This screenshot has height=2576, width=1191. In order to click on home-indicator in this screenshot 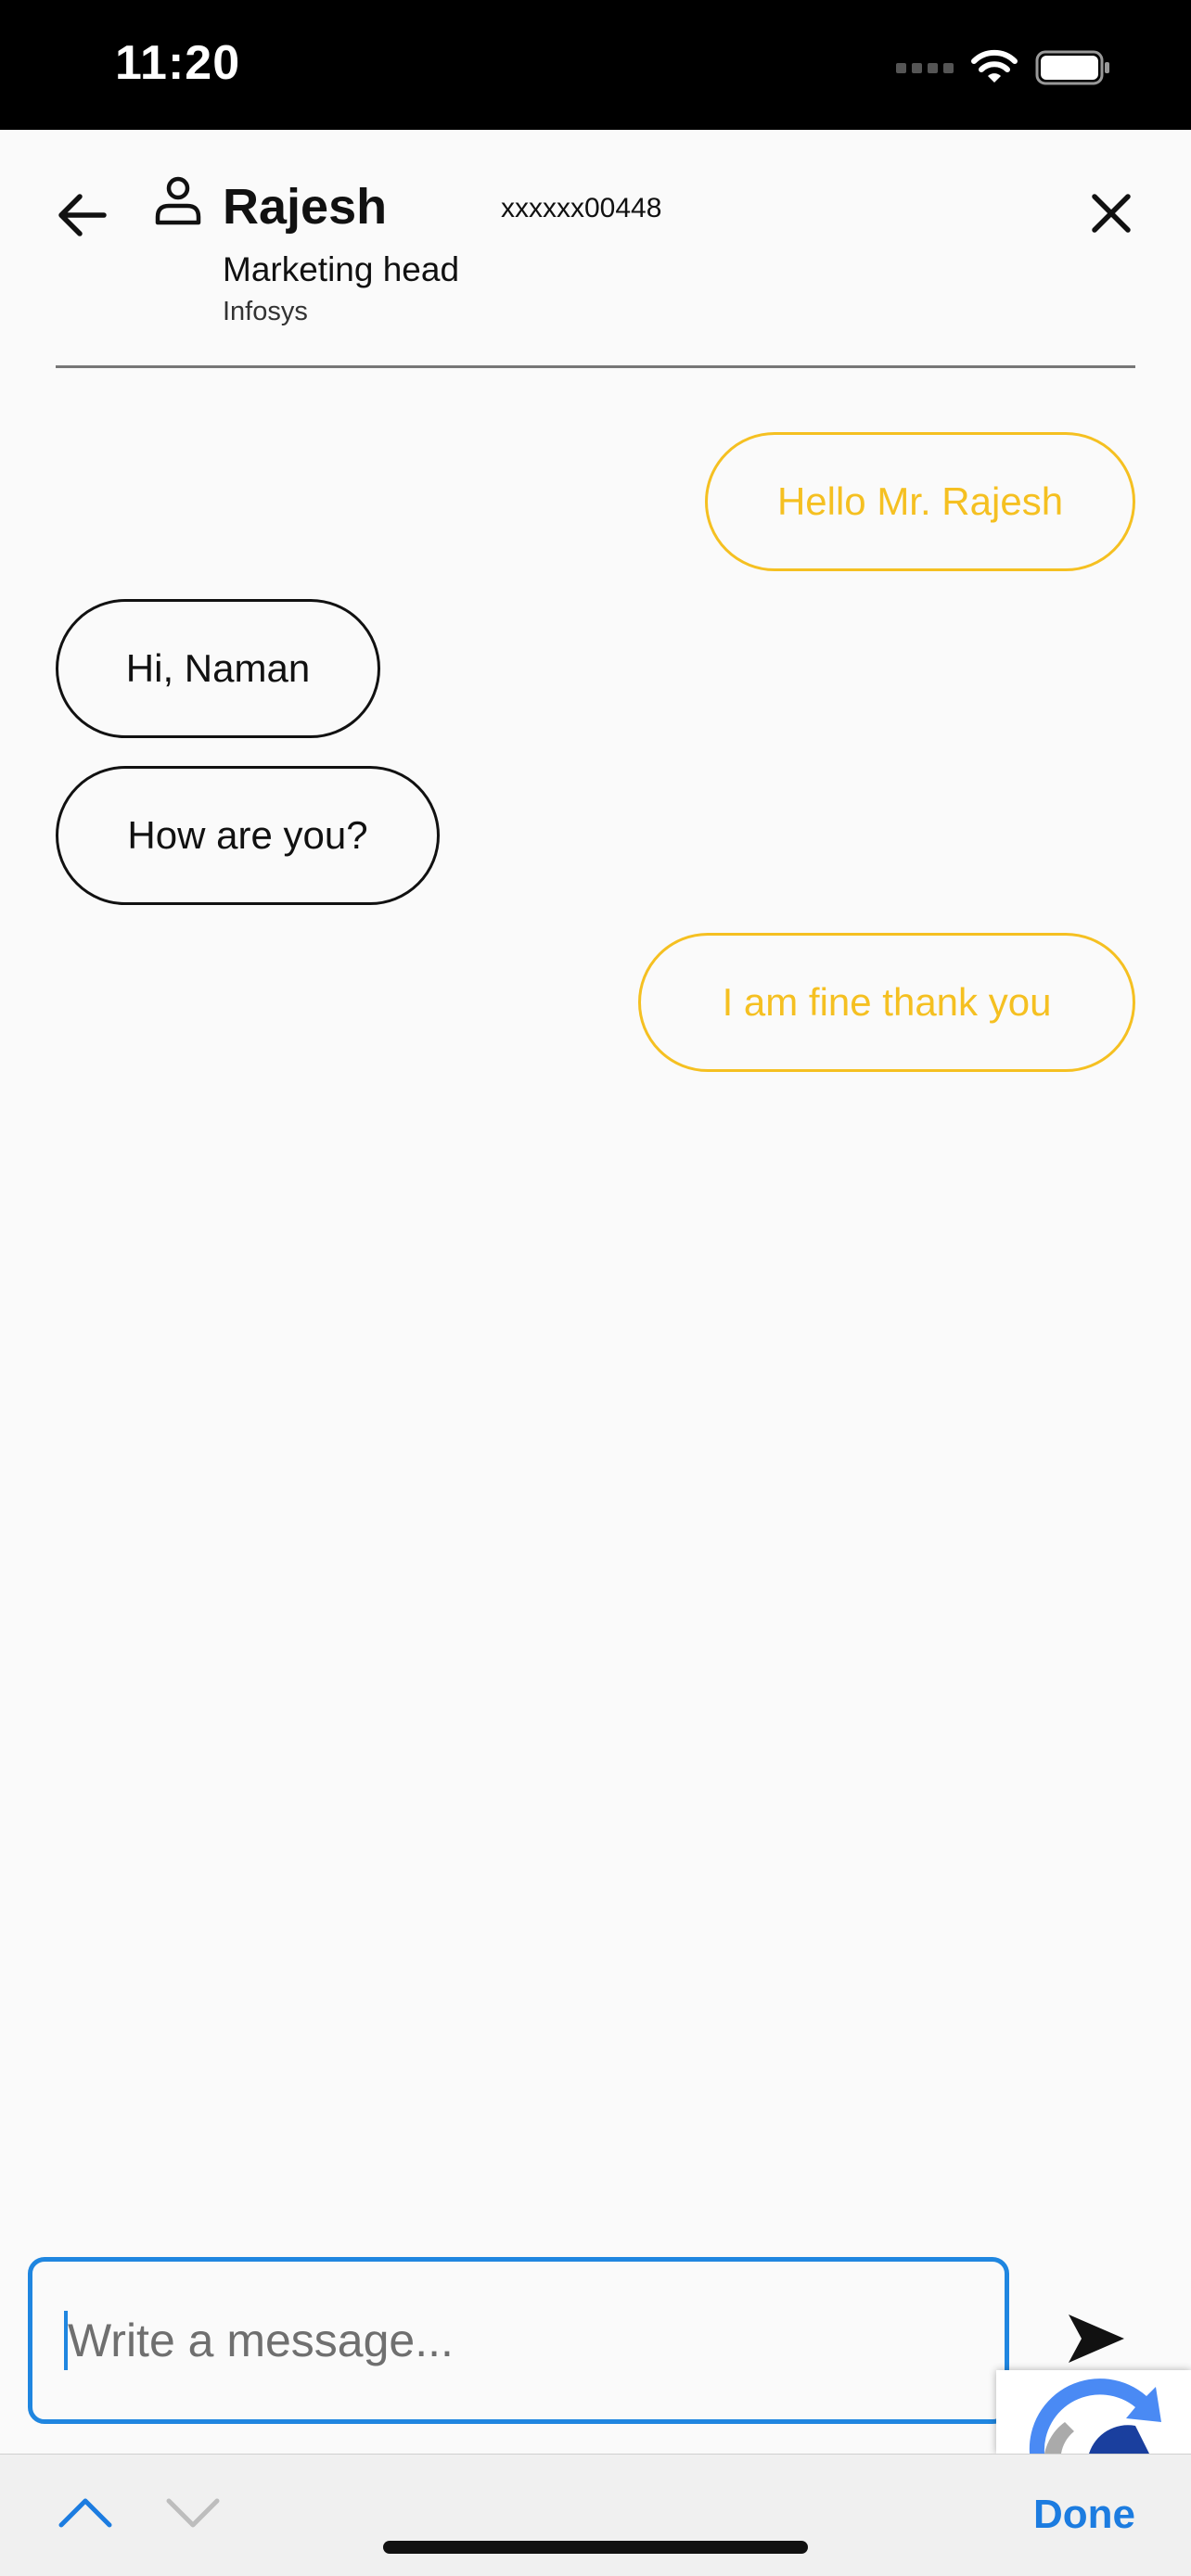, I will do `click(595, 2547)`.